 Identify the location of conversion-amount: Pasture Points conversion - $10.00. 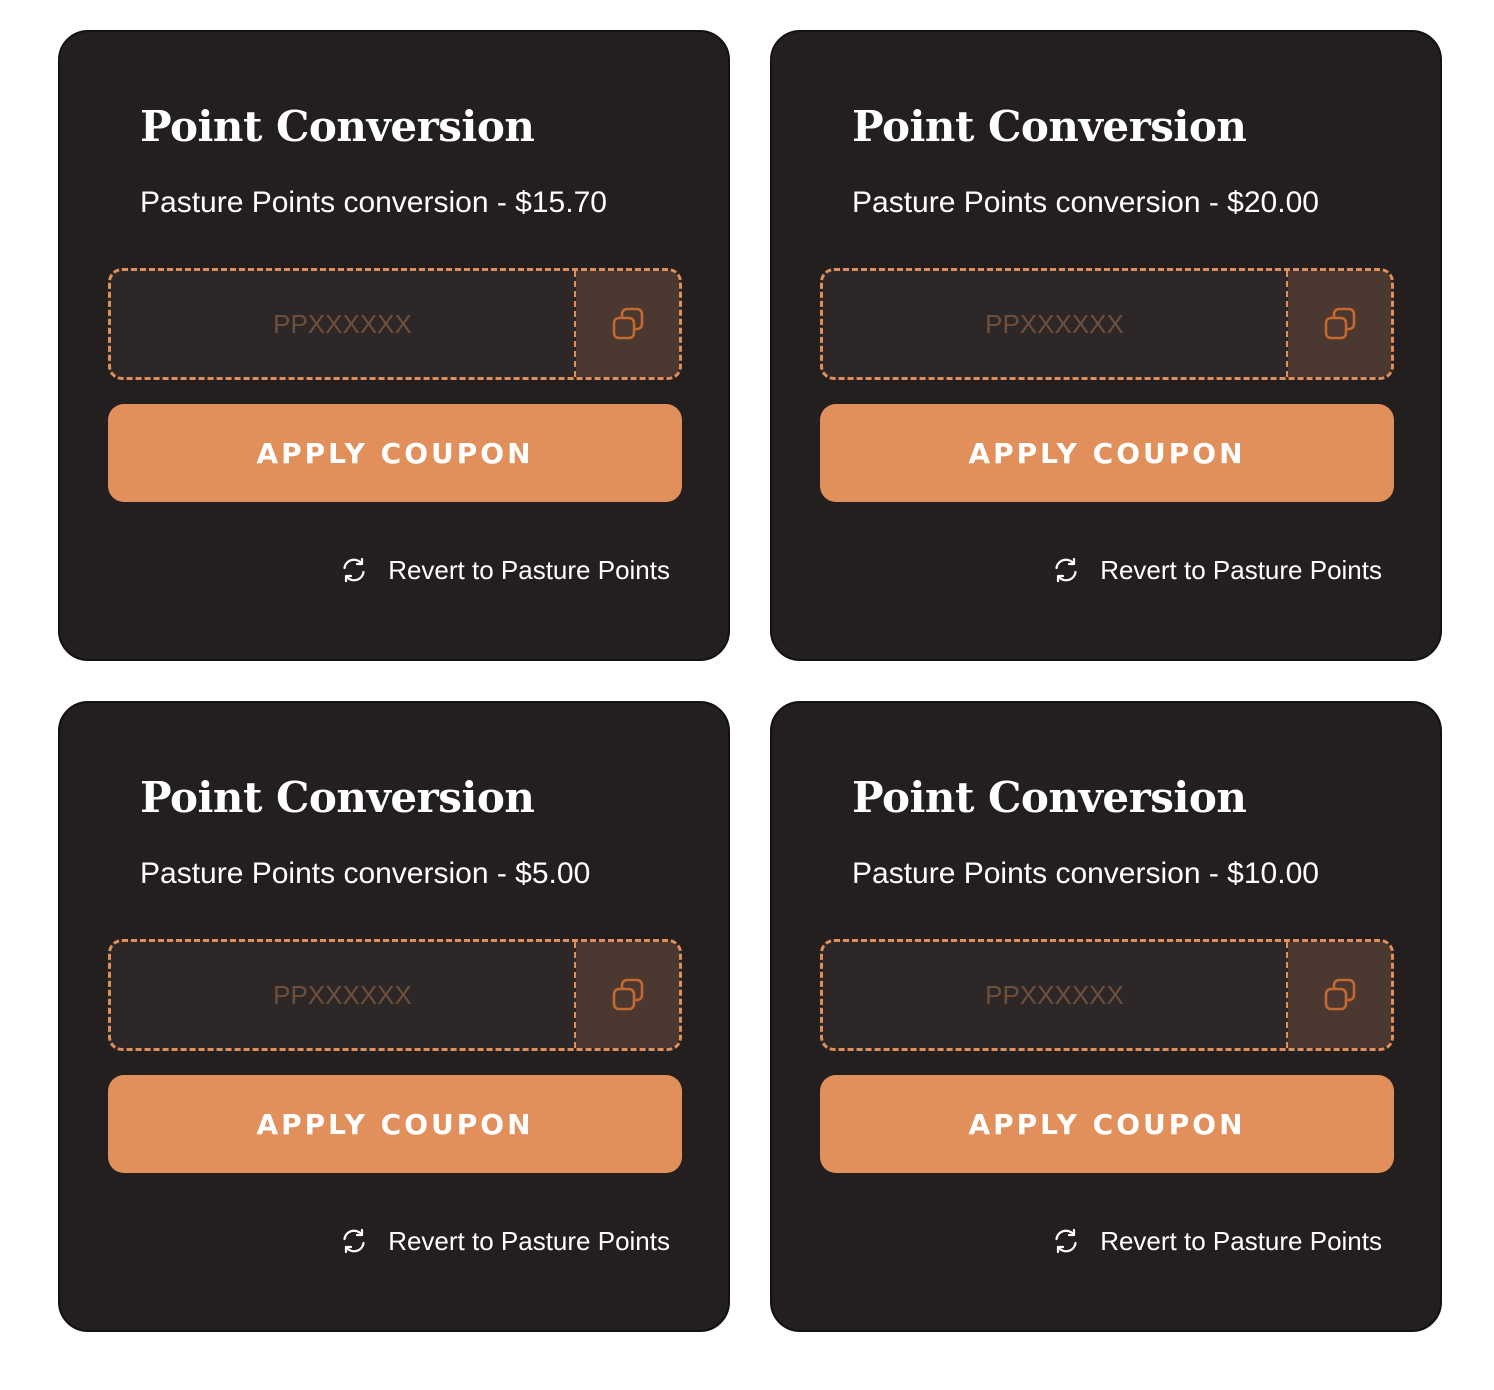
(1085, 873).